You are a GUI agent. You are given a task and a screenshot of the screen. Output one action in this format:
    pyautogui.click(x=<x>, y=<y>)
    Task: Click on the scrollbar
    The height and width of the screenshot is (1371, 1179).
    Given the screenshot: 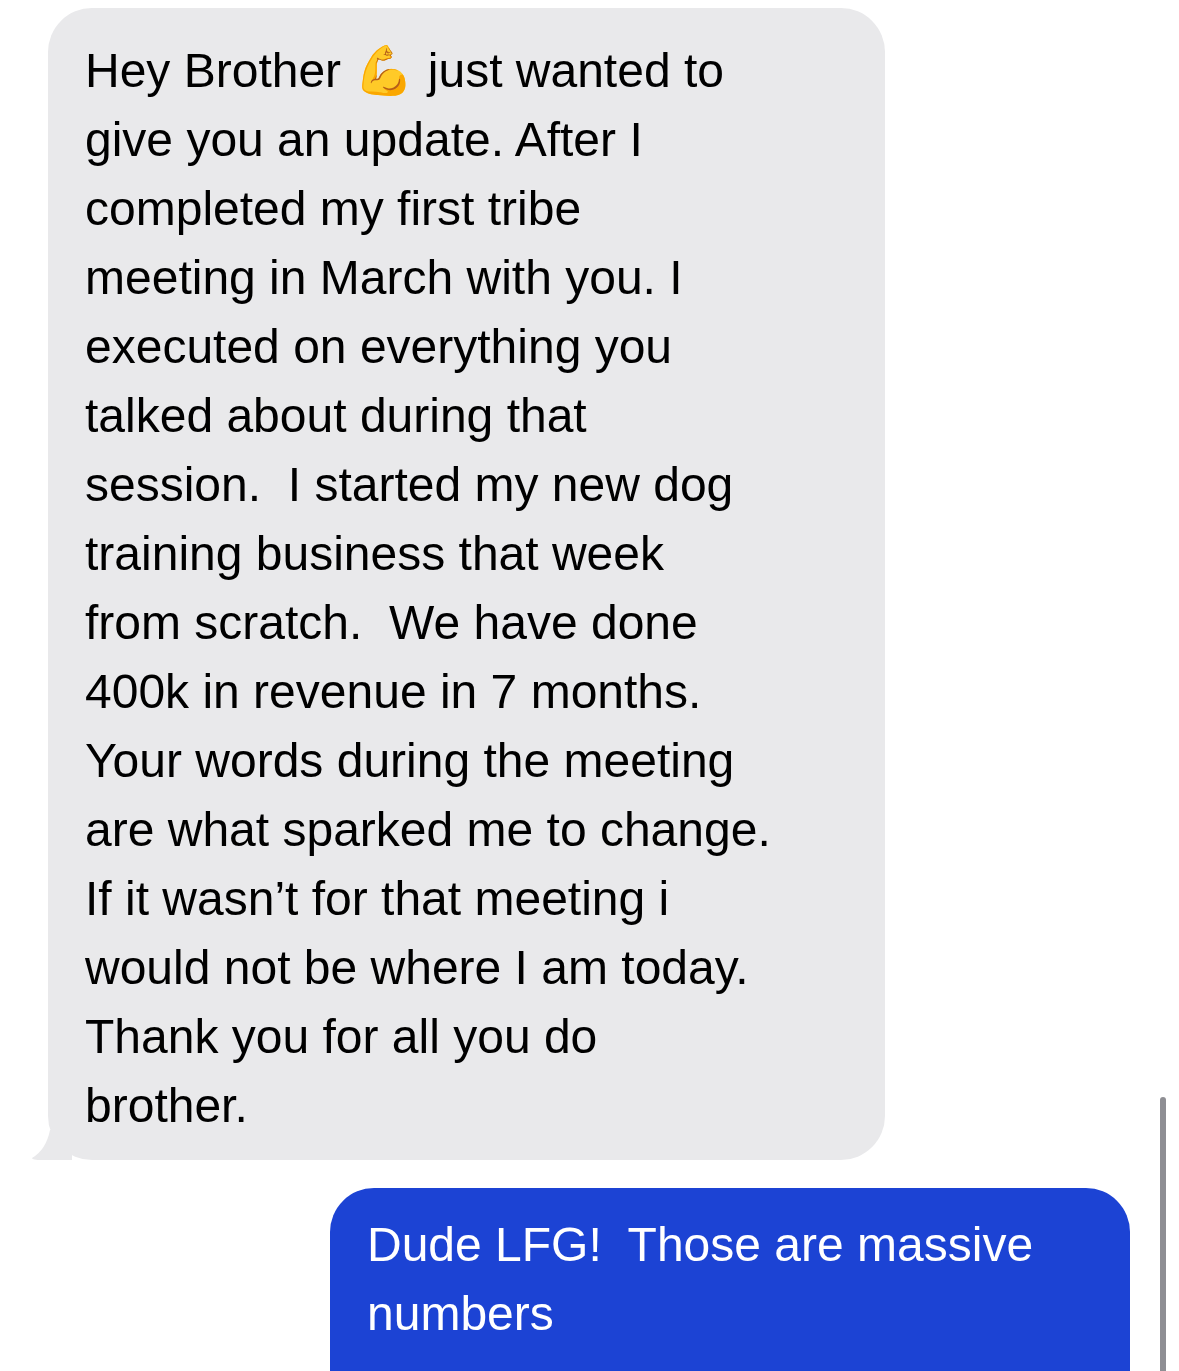 What is the action you would take?
    pyautogui.click(x=1163, y=1234)
    